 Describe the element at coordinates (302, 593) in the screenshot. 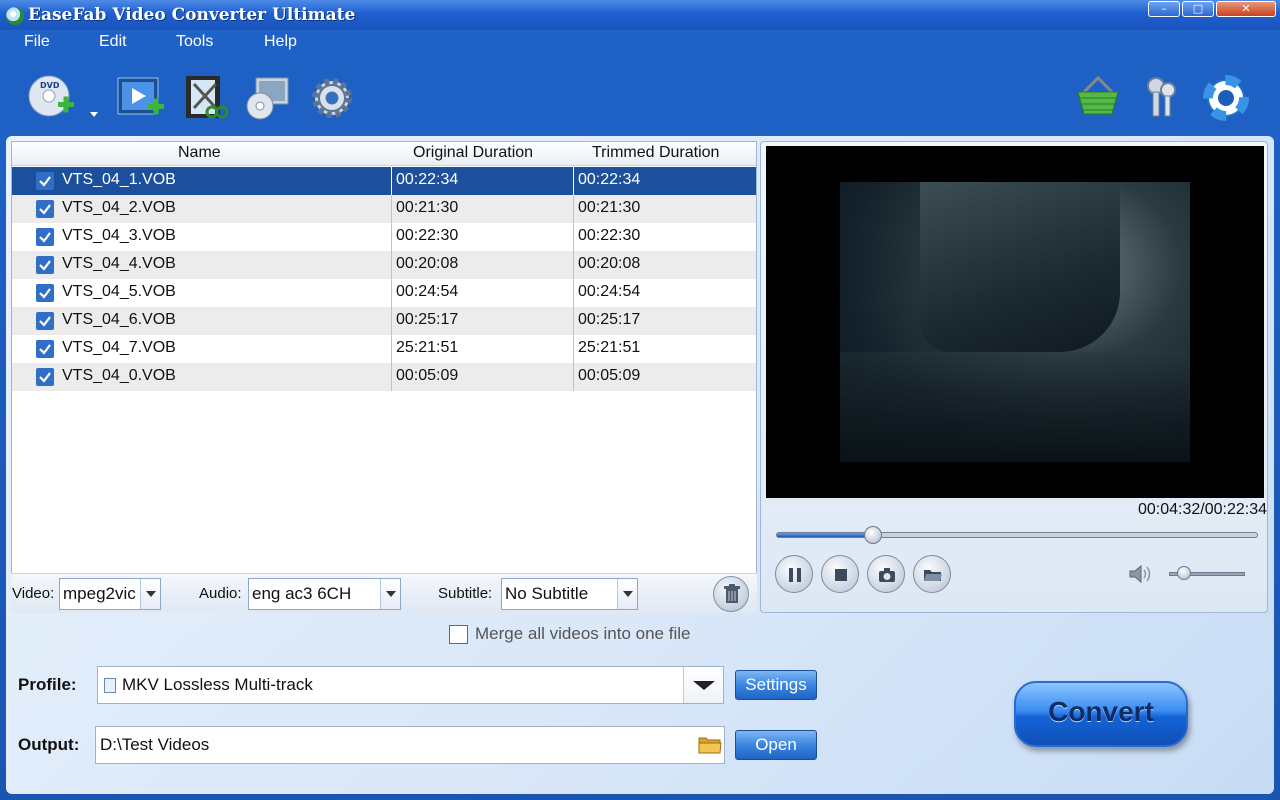

I see `audio-track-value: eng ac3 6CH` at that location.